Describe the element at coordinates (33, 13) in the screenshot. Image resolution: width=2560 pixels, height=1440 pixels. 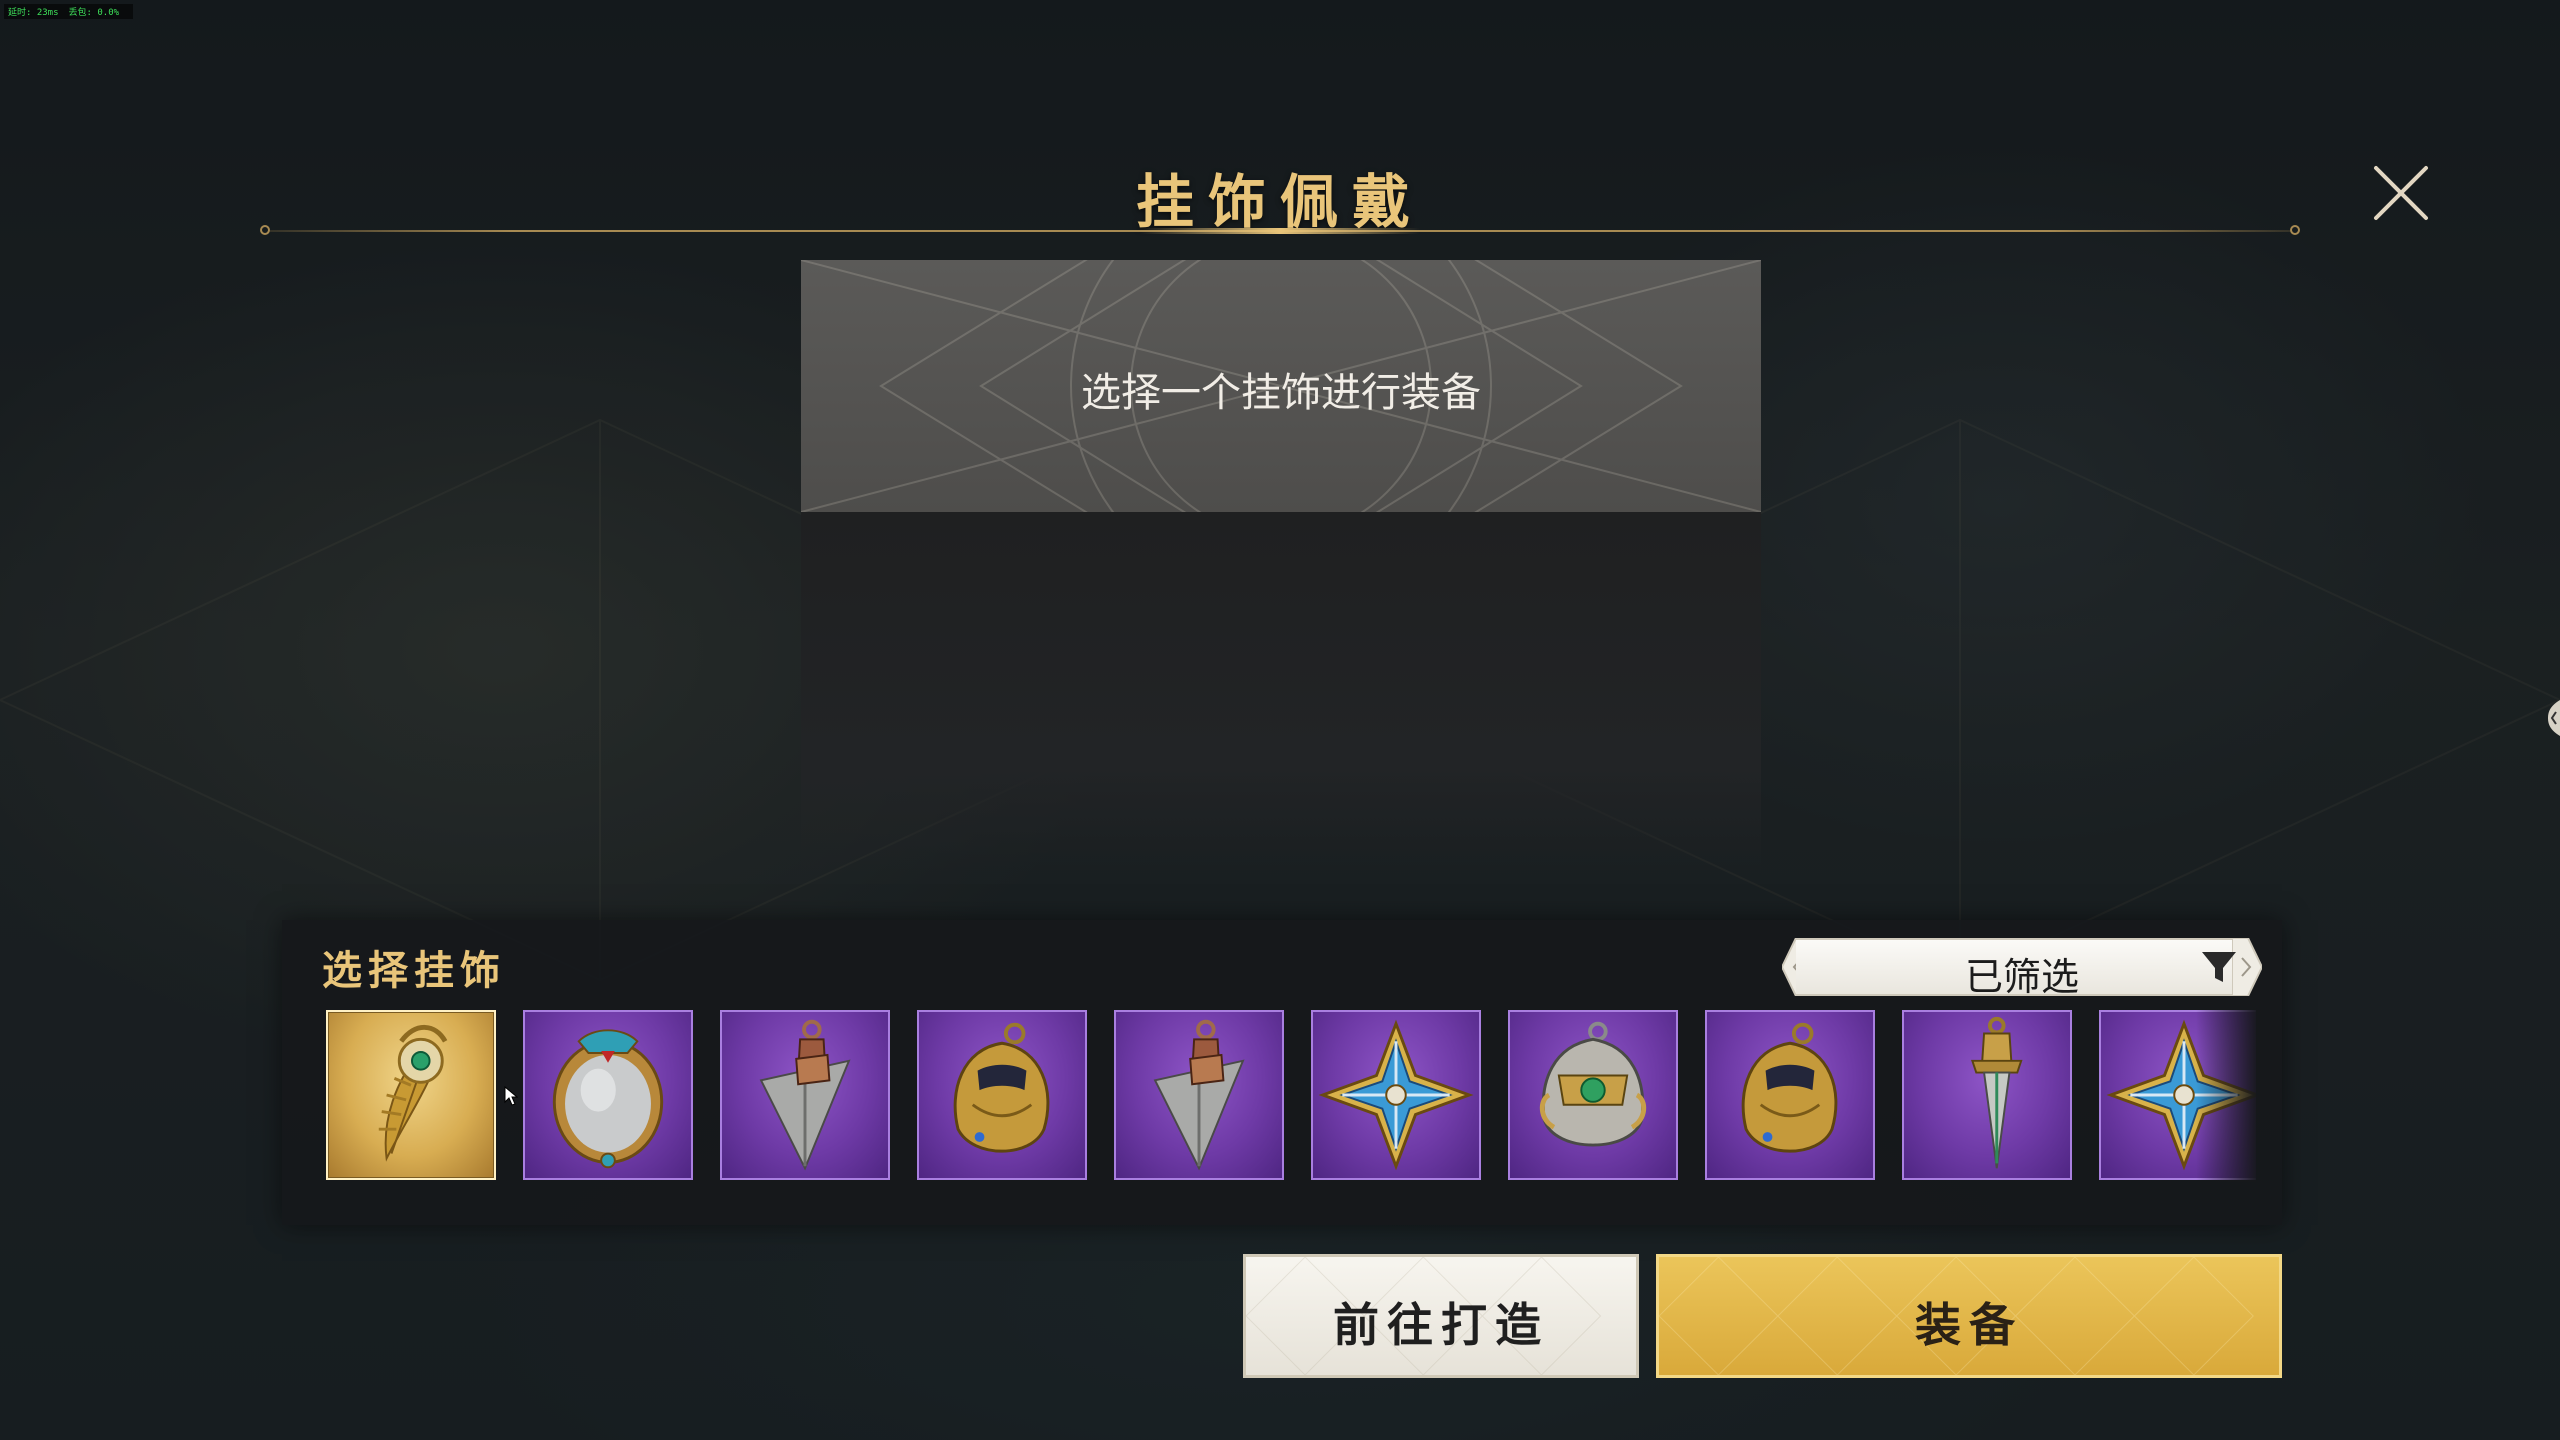
I see `latency-readout: 延时: 23ms` at that location.